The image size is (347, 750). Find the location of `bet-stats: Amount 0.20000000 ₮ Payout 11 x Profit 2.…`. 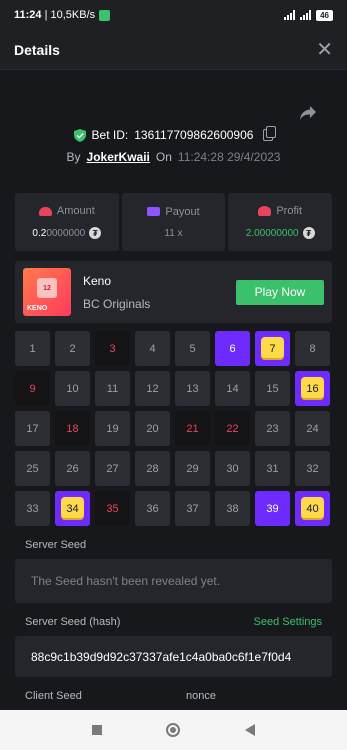

bet-stats: Amount 0.20000000 ₮ Payout 11 x Profit 2.… is located at coordinates (174, 222).